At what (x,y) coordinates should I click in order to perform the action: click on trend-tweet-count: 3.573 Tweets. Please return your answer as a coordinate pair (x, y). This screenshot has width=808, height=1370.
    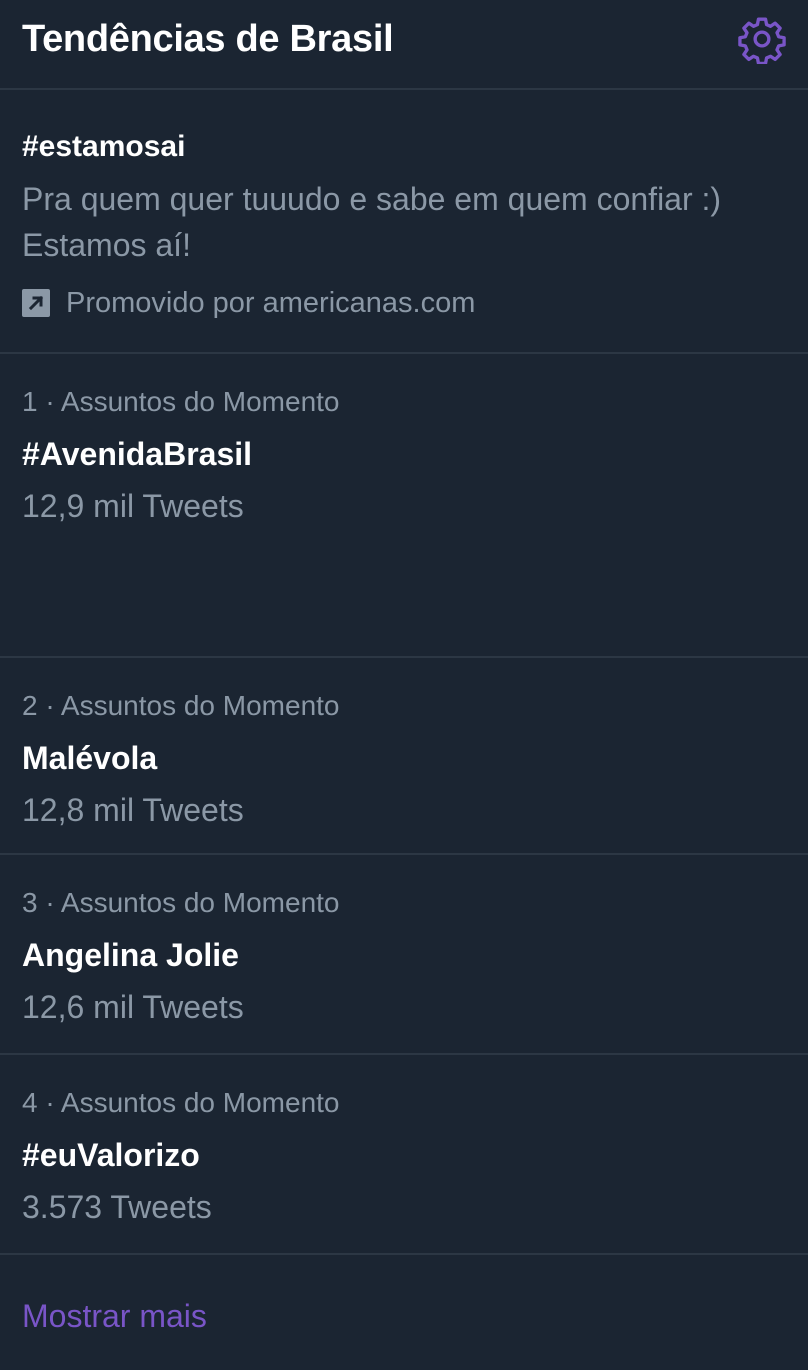
    Looking at the image, I should click on (117, 1207).